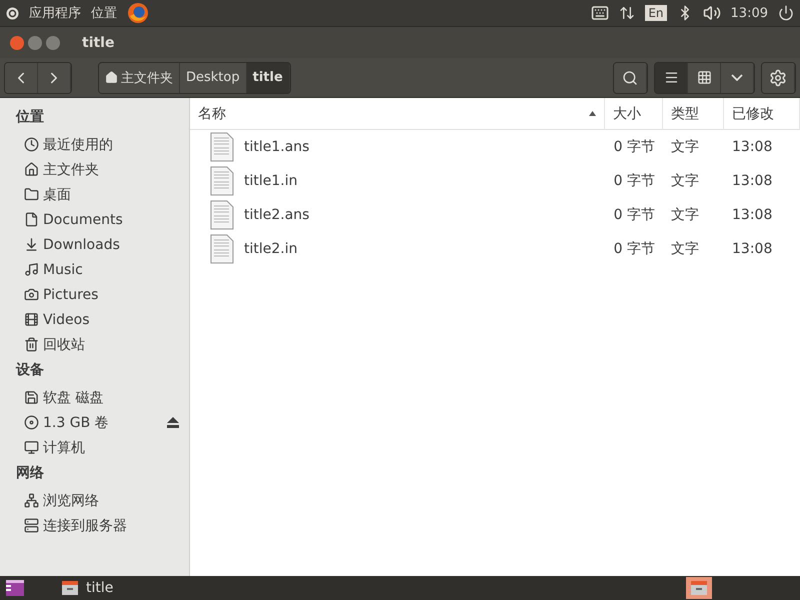 This screenshot has width=800, height=600. I want to click on keyboard-icon, so click(600, 13).